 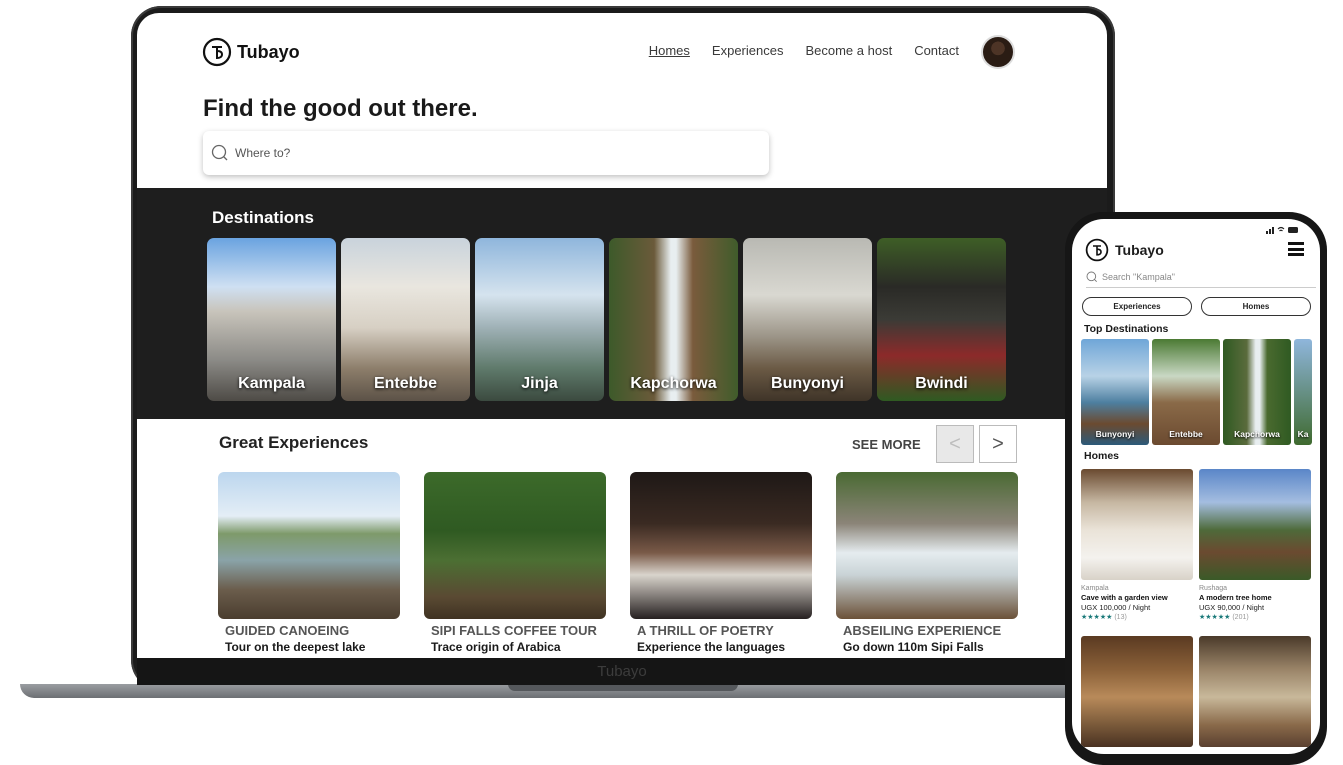 What do you see at coordinates (271, 319) in the screenshot?
I see `destination-card-kampala: Kampala` at bounding box center [271, 319].